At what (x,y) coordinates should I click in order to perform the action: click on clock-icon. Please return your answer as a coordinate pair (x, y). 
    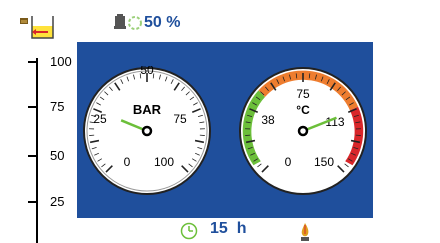
    Looking at the image, I should click on (189, 231).